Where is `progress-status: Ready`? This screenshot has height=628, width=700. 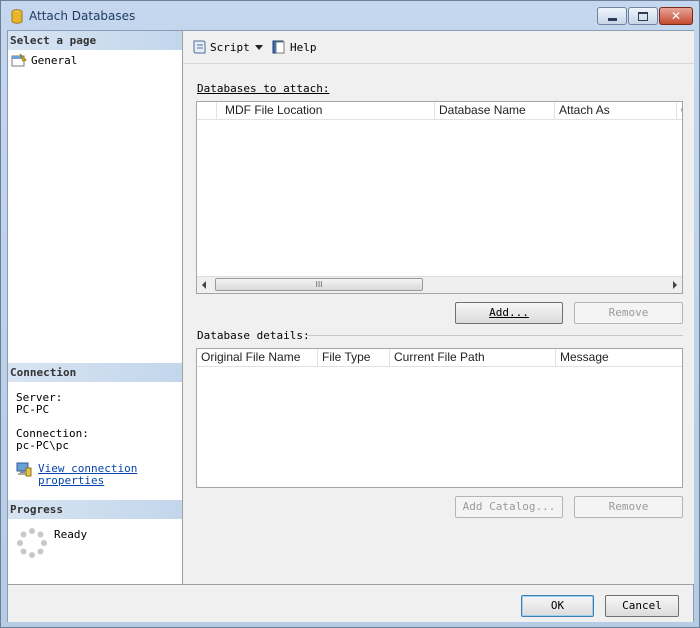 progress-status: Ready is located at coordinates (71, 534).